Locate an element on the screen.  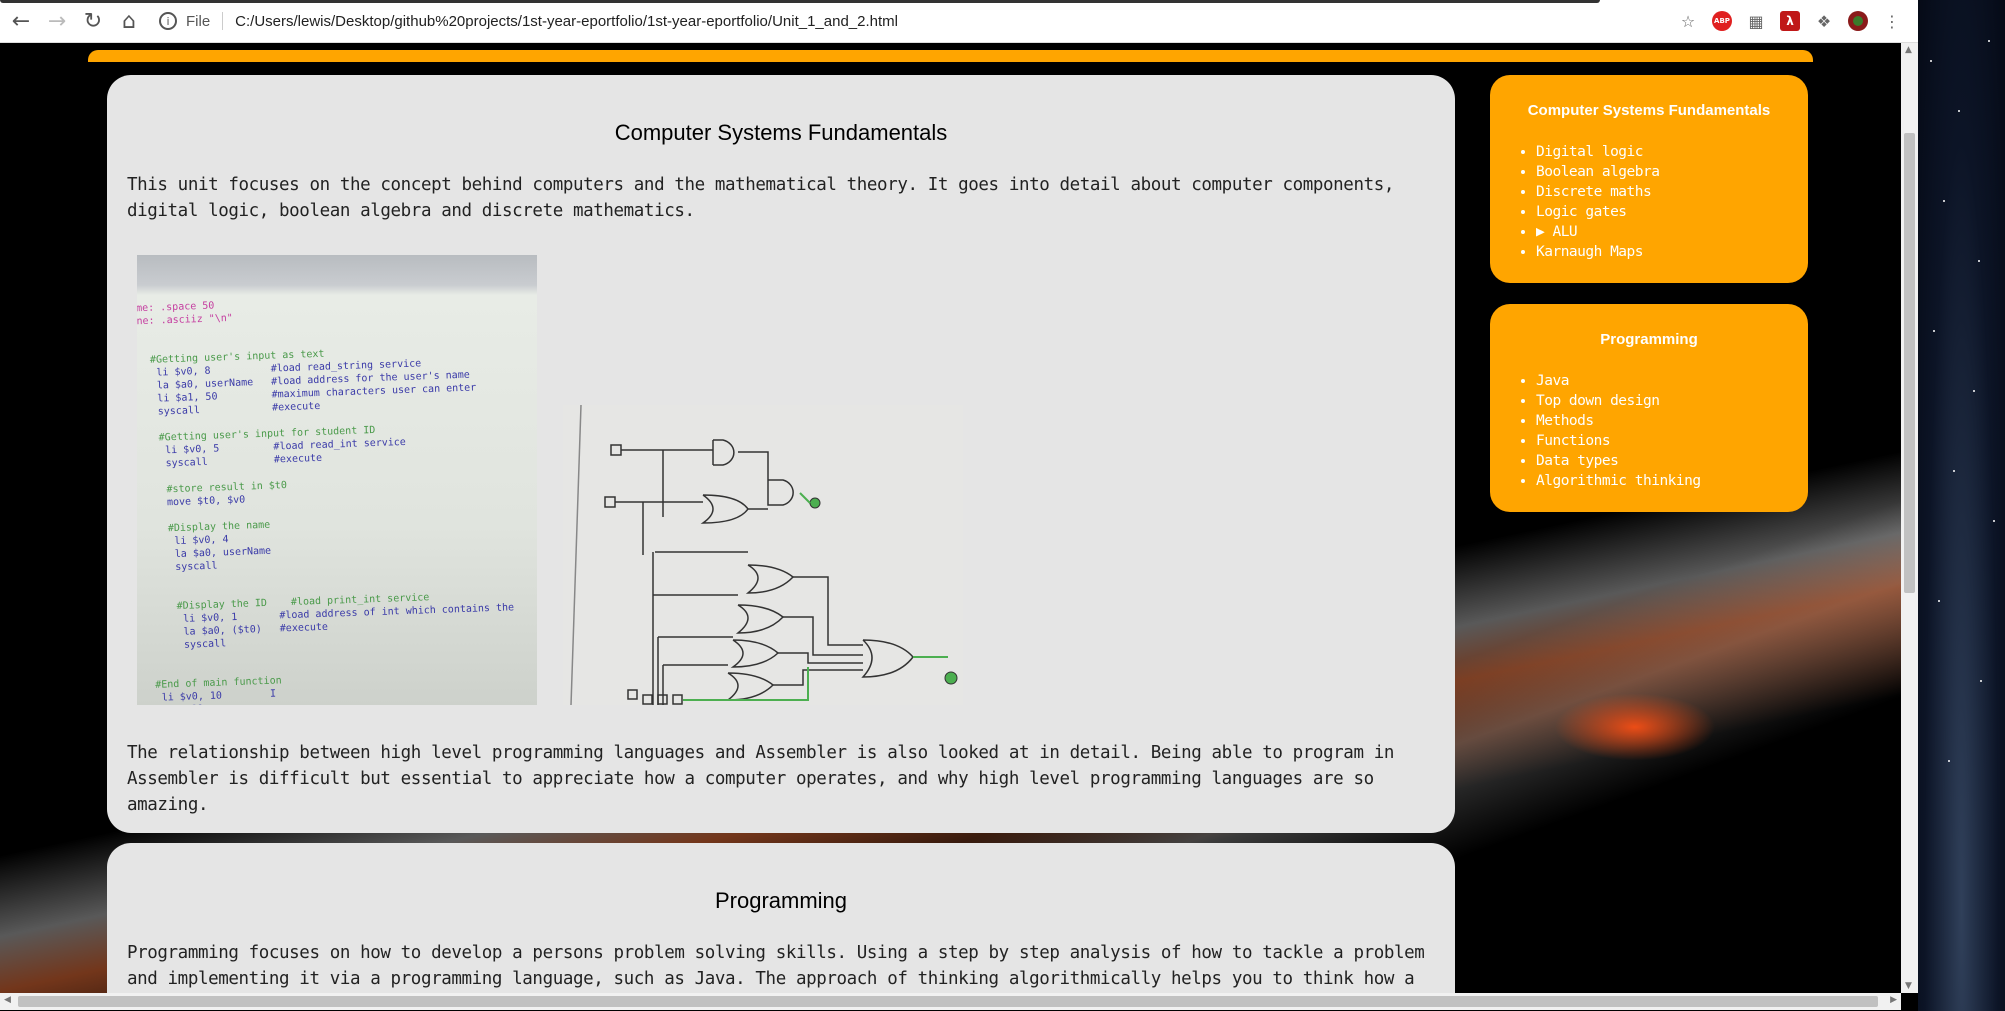
logic-circuit-diagram is located at coordinates (763, 555).